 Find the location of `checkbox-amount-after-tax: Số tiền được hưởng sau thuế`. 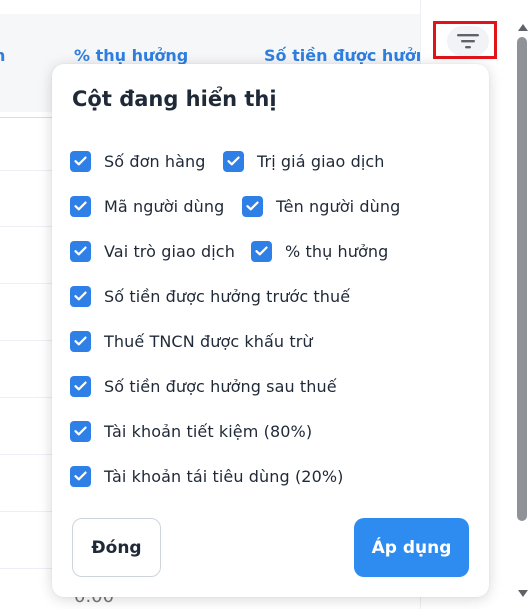

checkbox-amount-after-tax: Số tiền được hưởng sau thuế is located at coordinates (203, 386).